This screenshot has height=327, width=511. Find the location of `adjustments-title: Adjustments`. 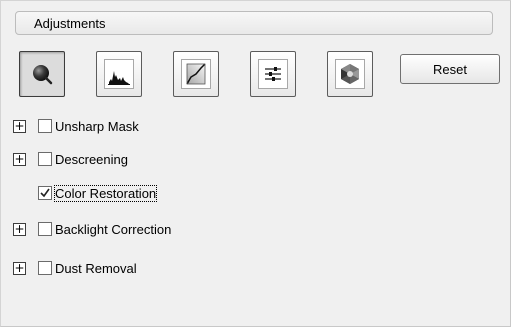

adjustments-title: Adjustments is located at coordinates (70, 23).